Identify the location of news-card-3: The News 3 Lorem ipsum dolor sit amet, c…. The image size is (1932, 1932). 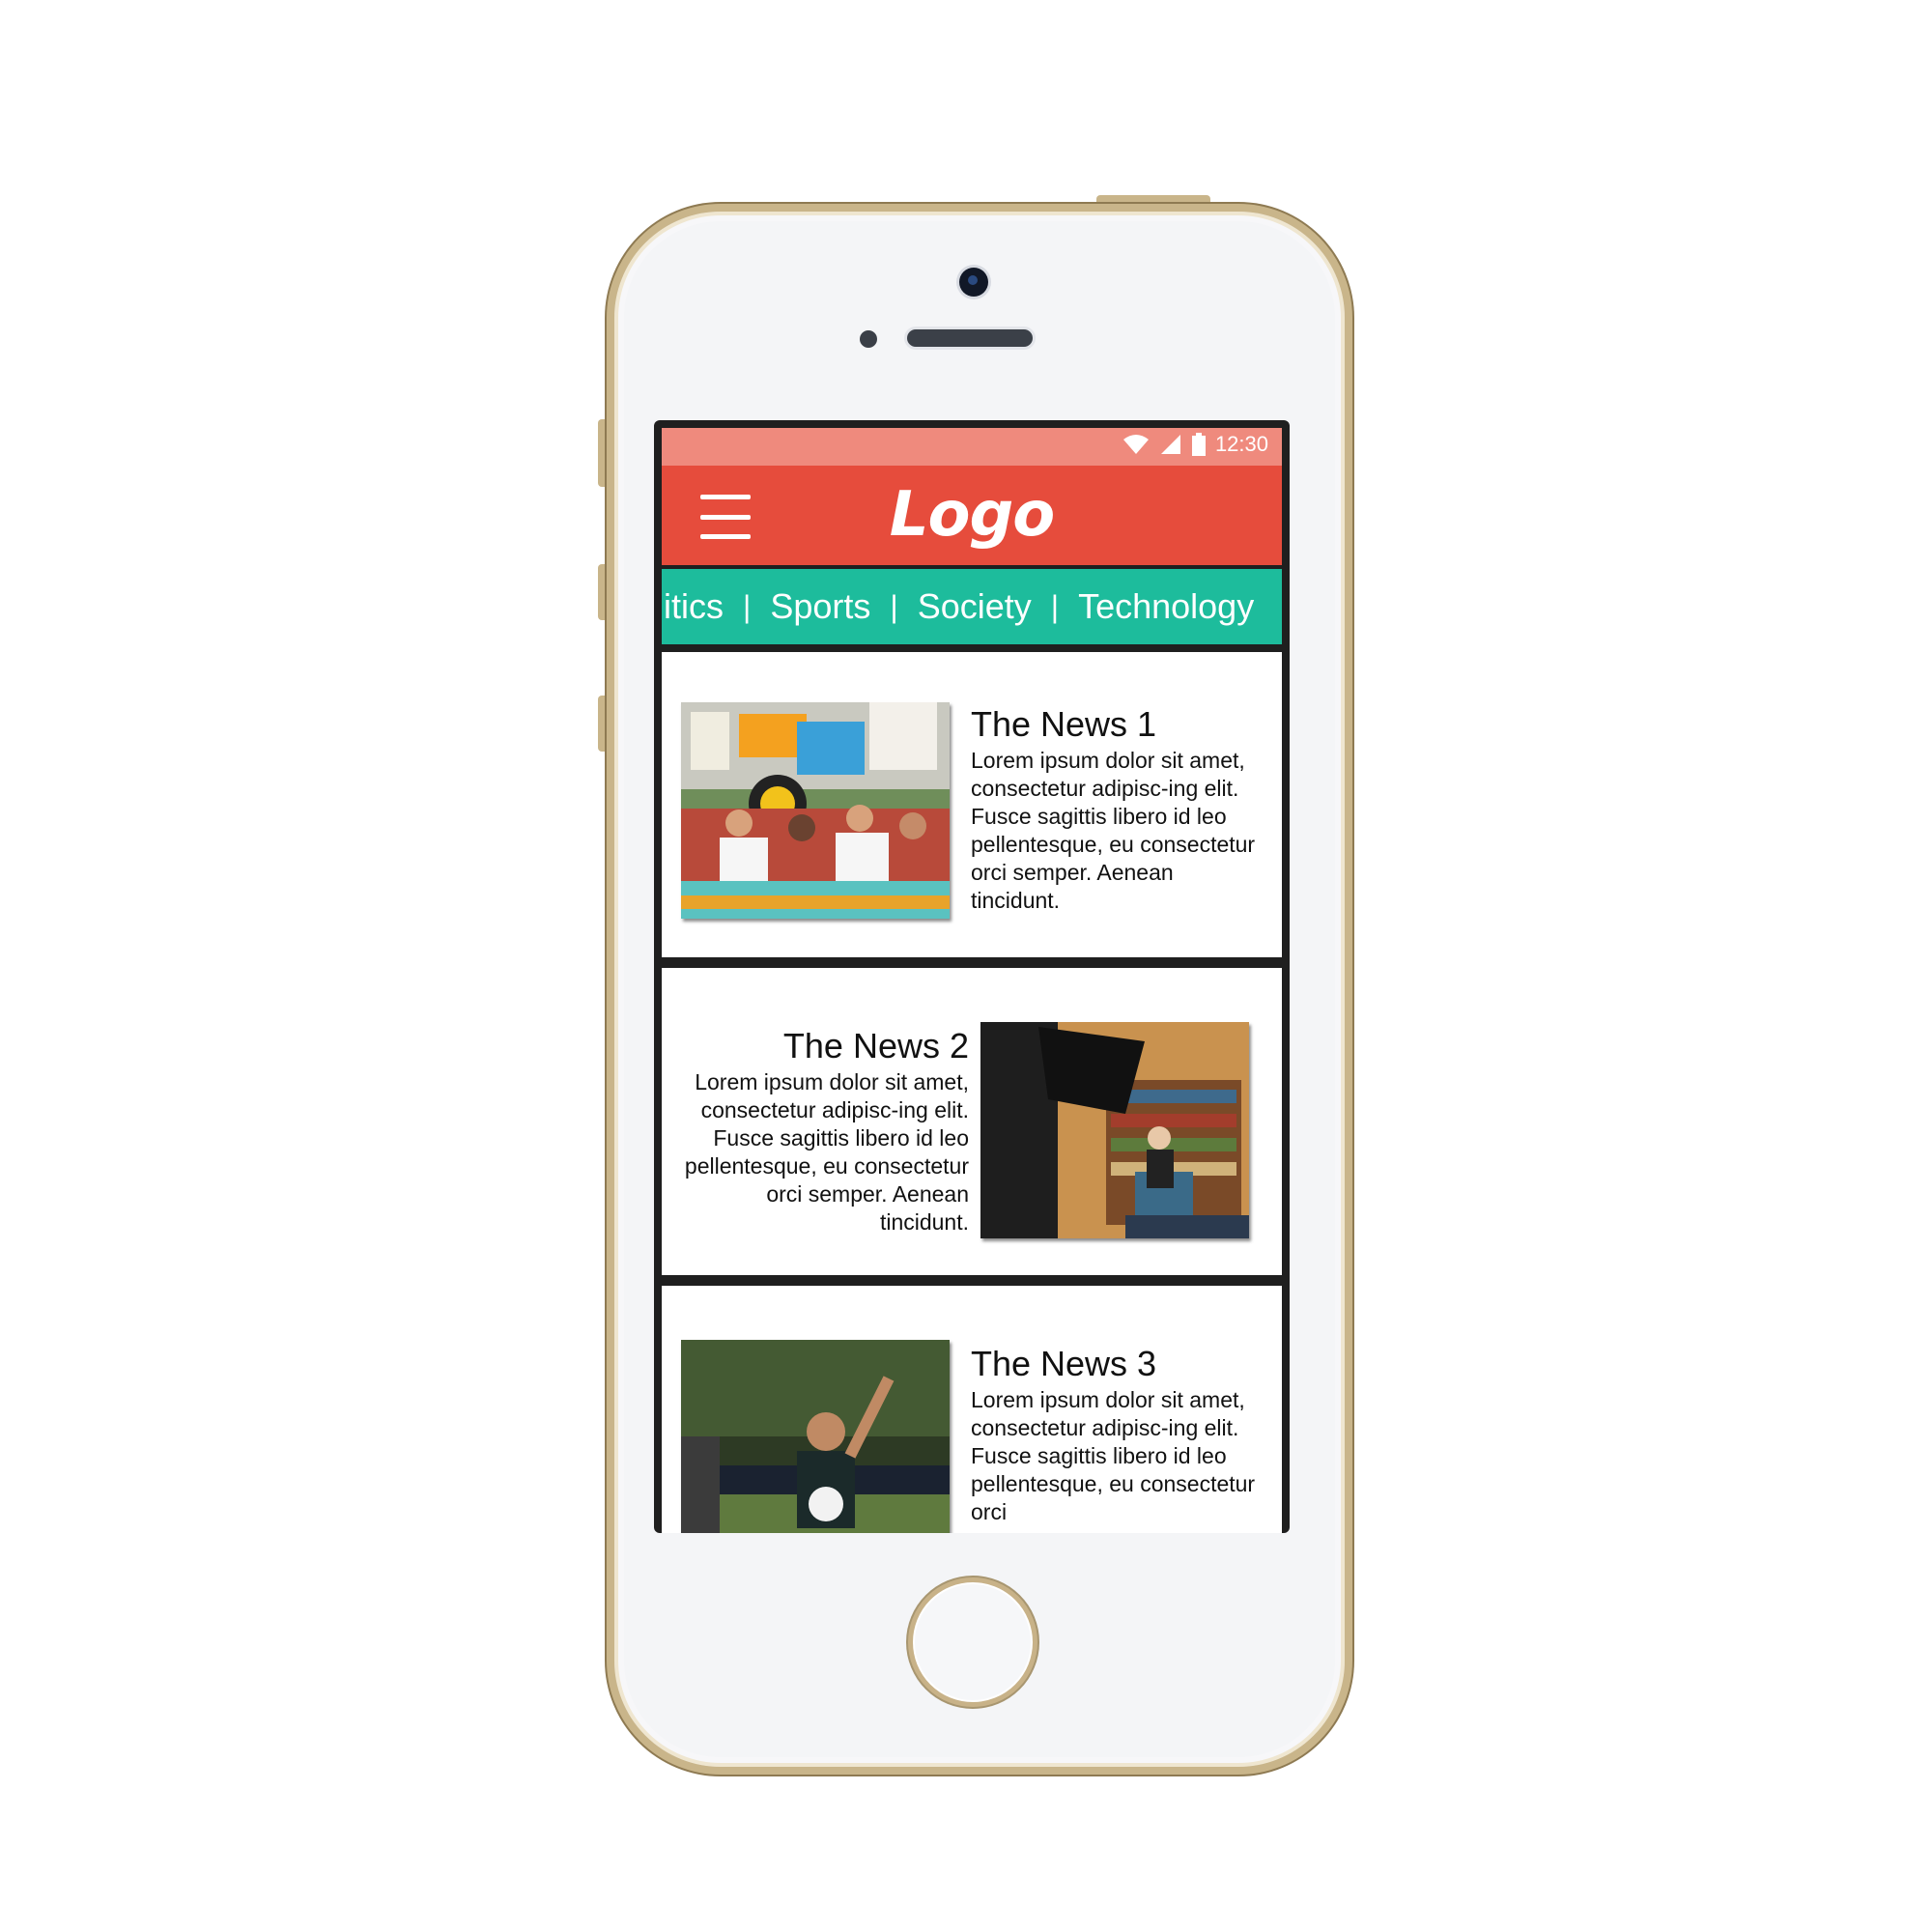
(972, 1409).